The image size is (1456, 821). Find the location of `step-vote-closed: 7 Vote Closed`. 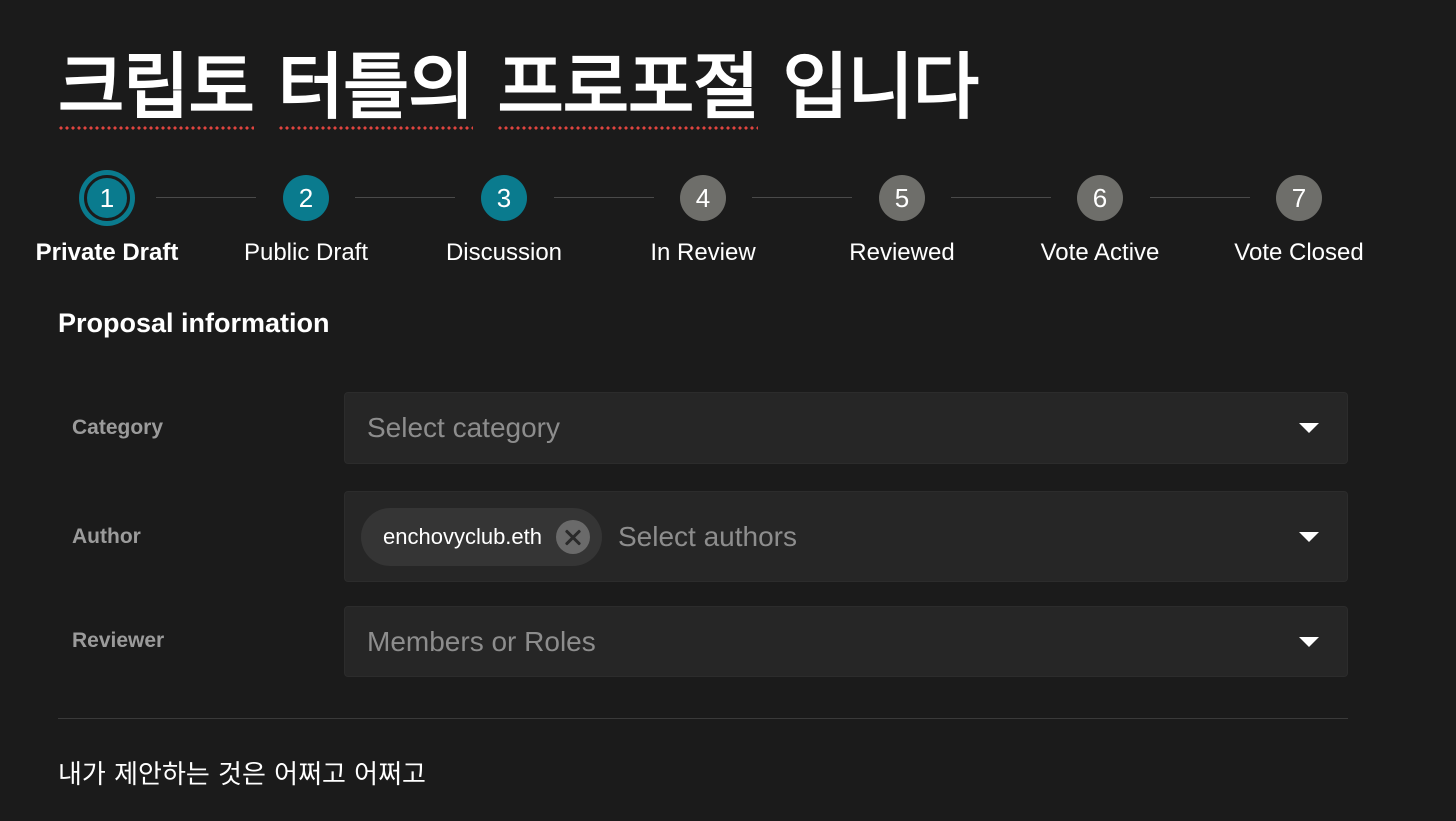

step-vote-closed: 7 Vote Closed is located at coordinates (1299, 219).